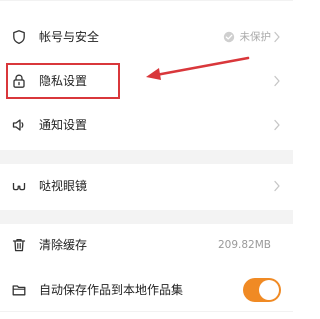 The height and width of the screenshot is (319, 320). Describe the element at coordinates (19, 37) in the screenshot. I see `shield-icon` at that location.